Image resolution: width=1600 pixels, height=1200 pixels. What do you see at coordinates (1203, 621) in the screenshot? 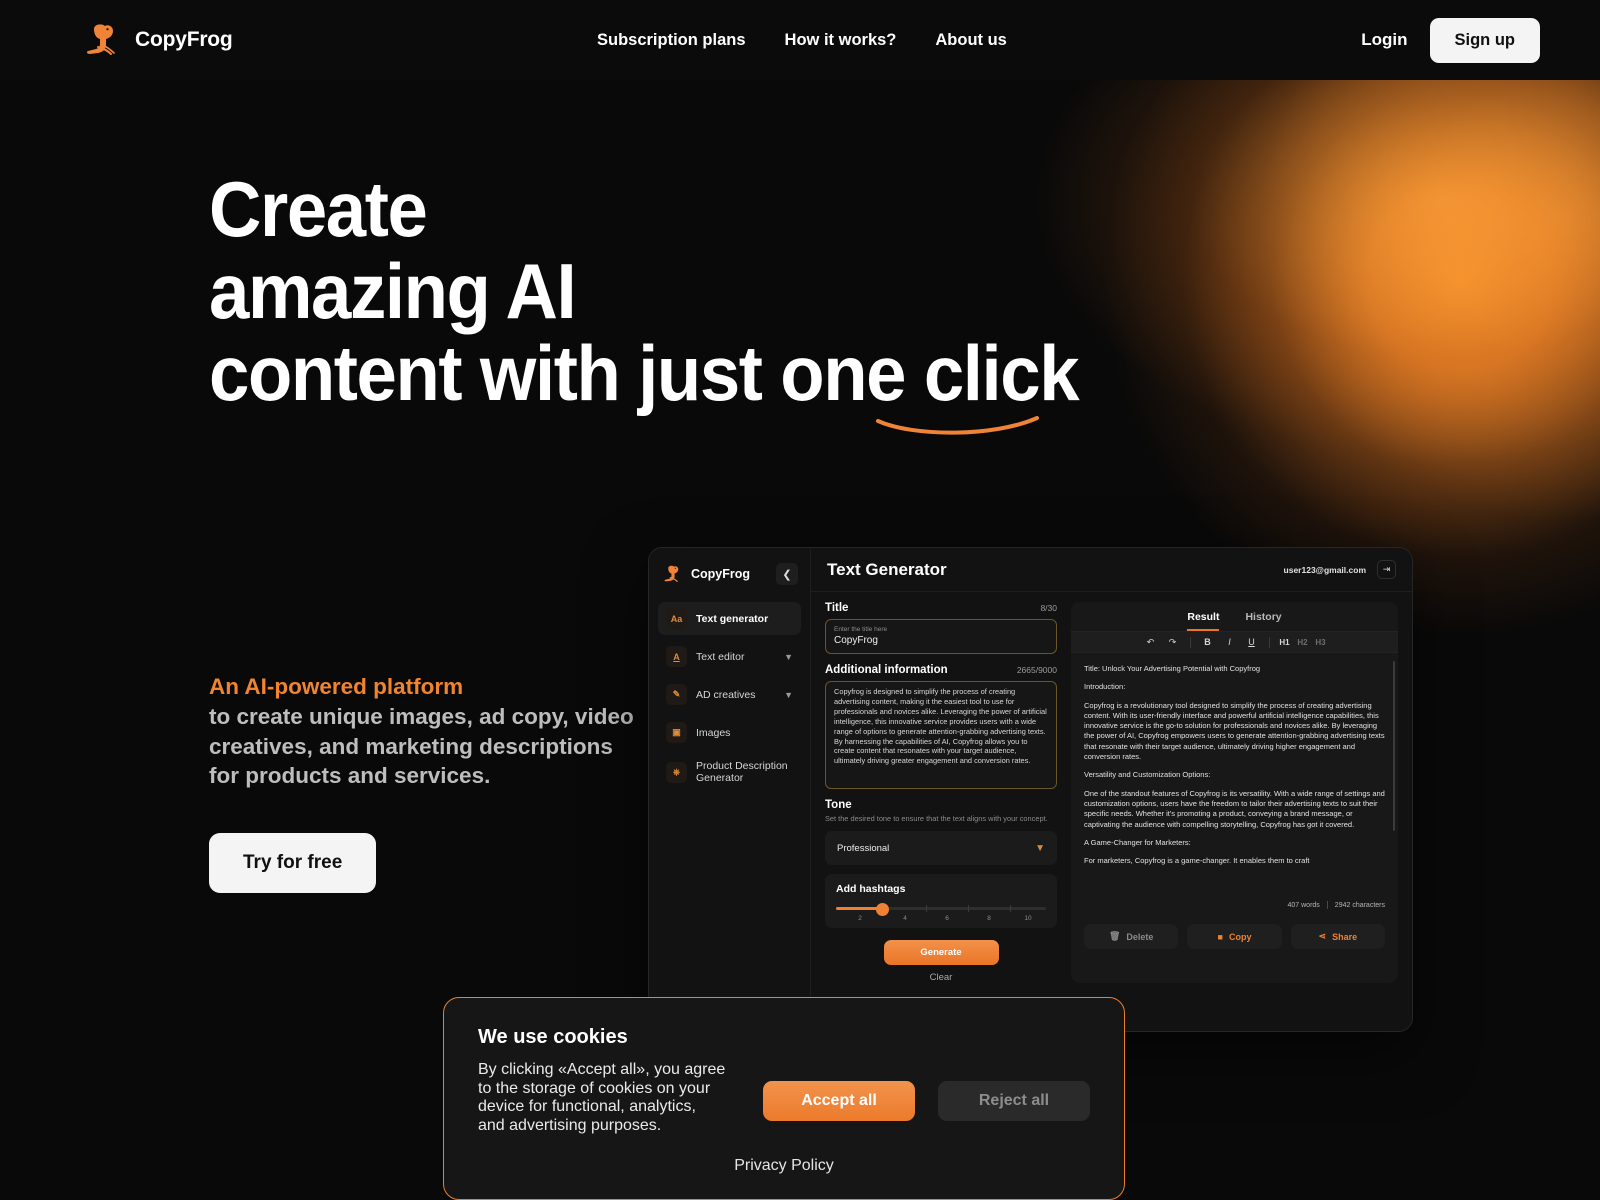
I see `tab-result: Result` at bounding box center [1203, 621].